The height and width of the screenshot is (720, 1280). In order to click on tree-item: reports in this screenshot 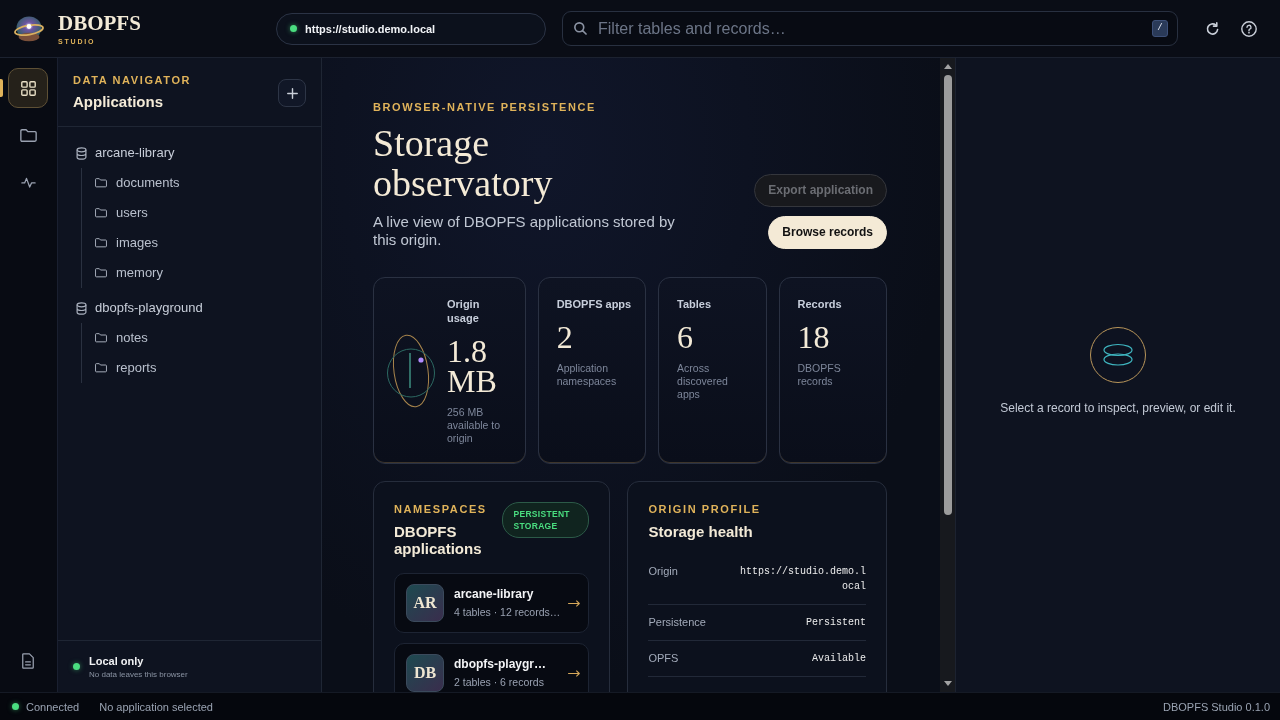, I will do `click(208, 368)`.